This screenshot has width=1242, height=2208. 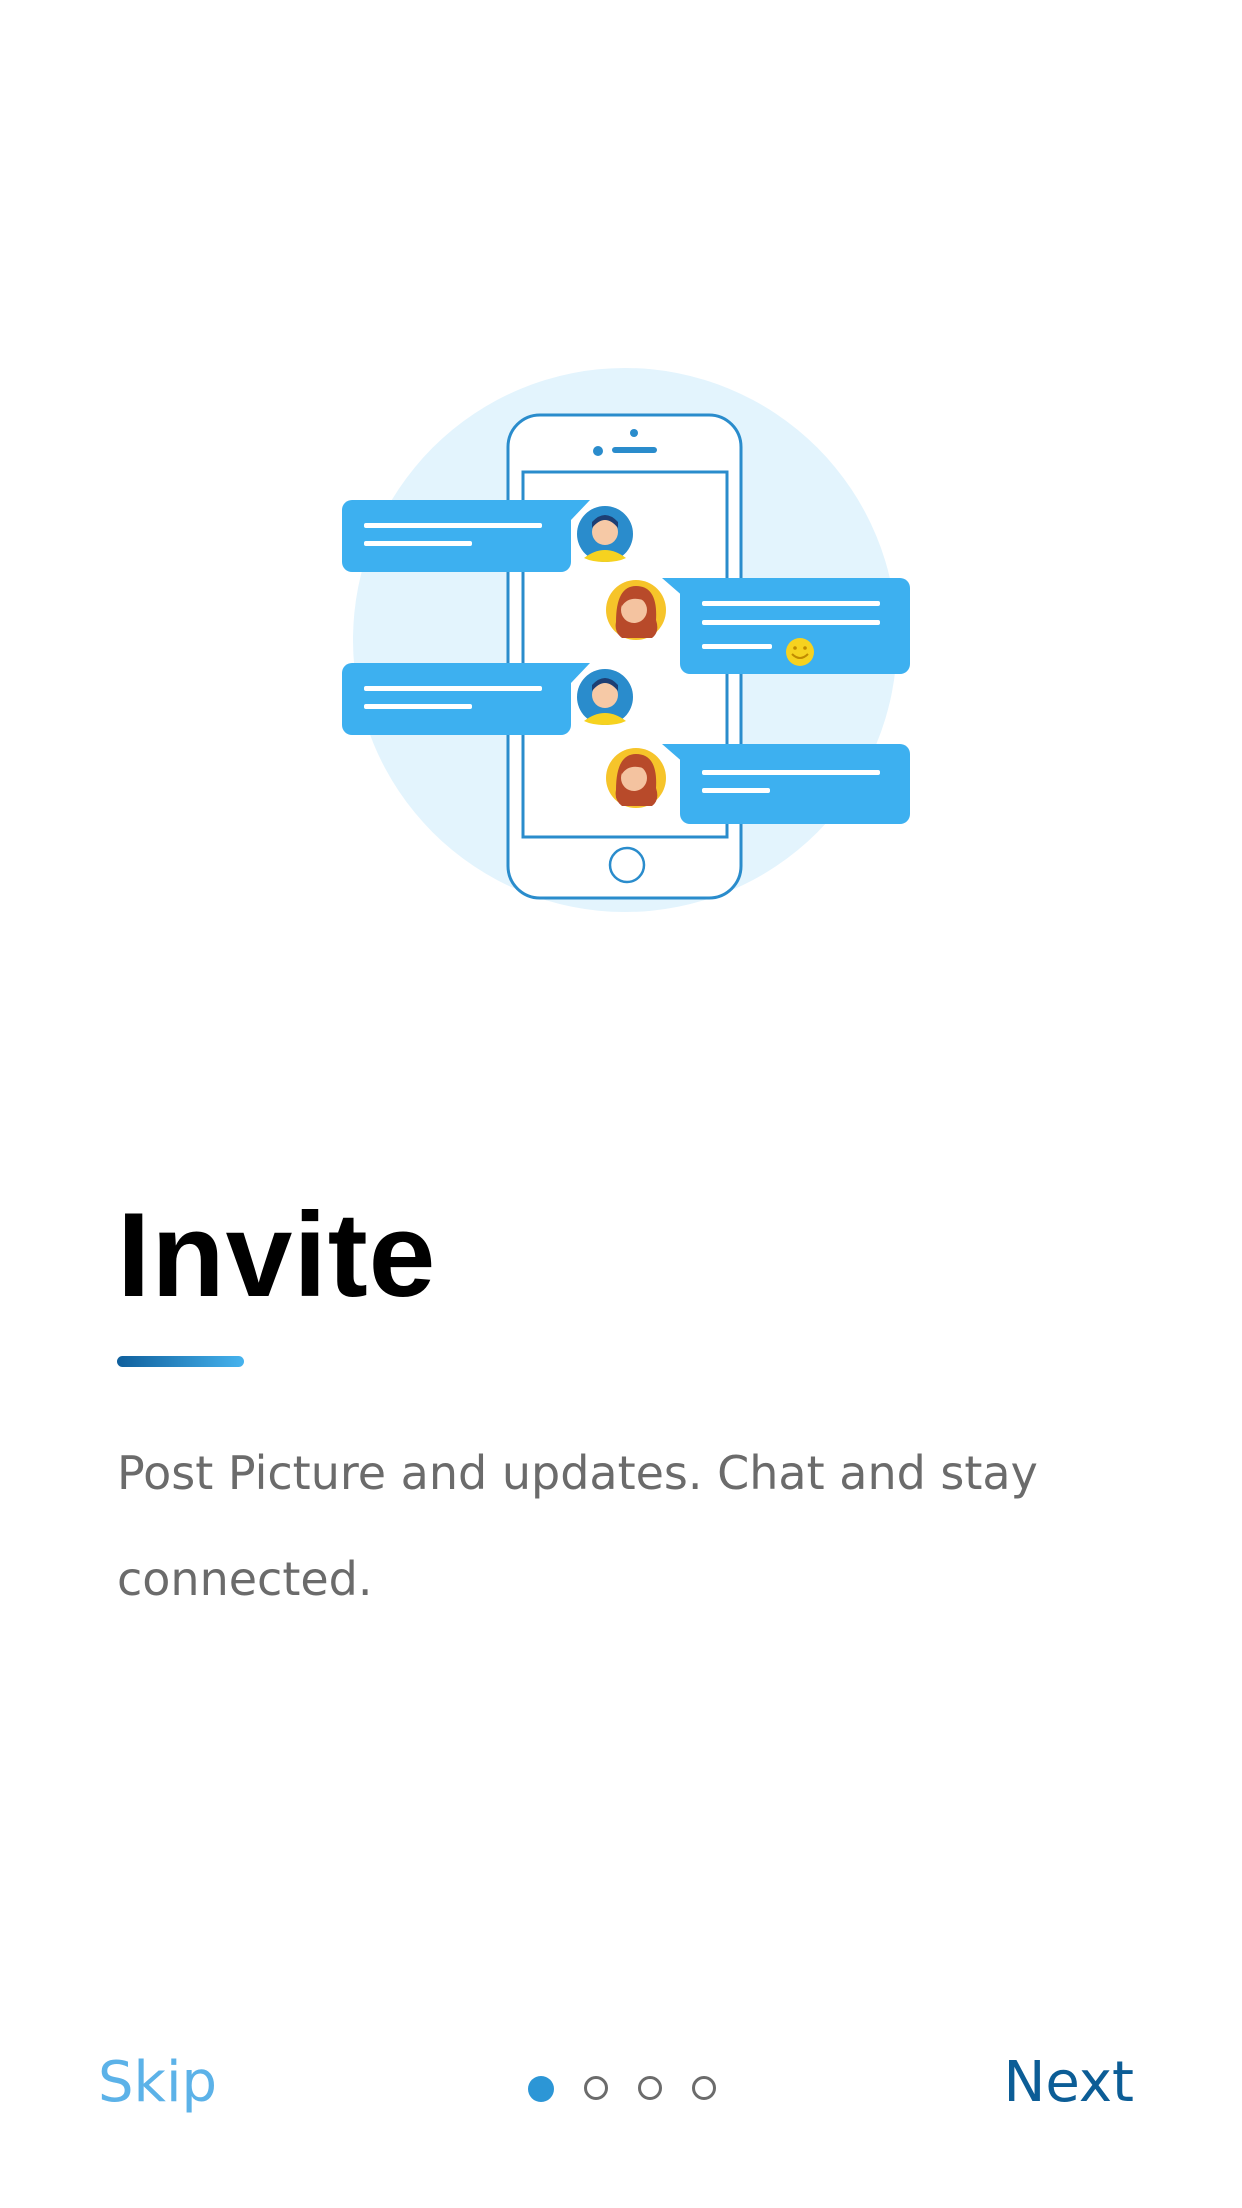 What do you see at coordinates (157, 2082) in the screenshot?
I see `skip-button: Skip` at bounding box center [157, 2082].